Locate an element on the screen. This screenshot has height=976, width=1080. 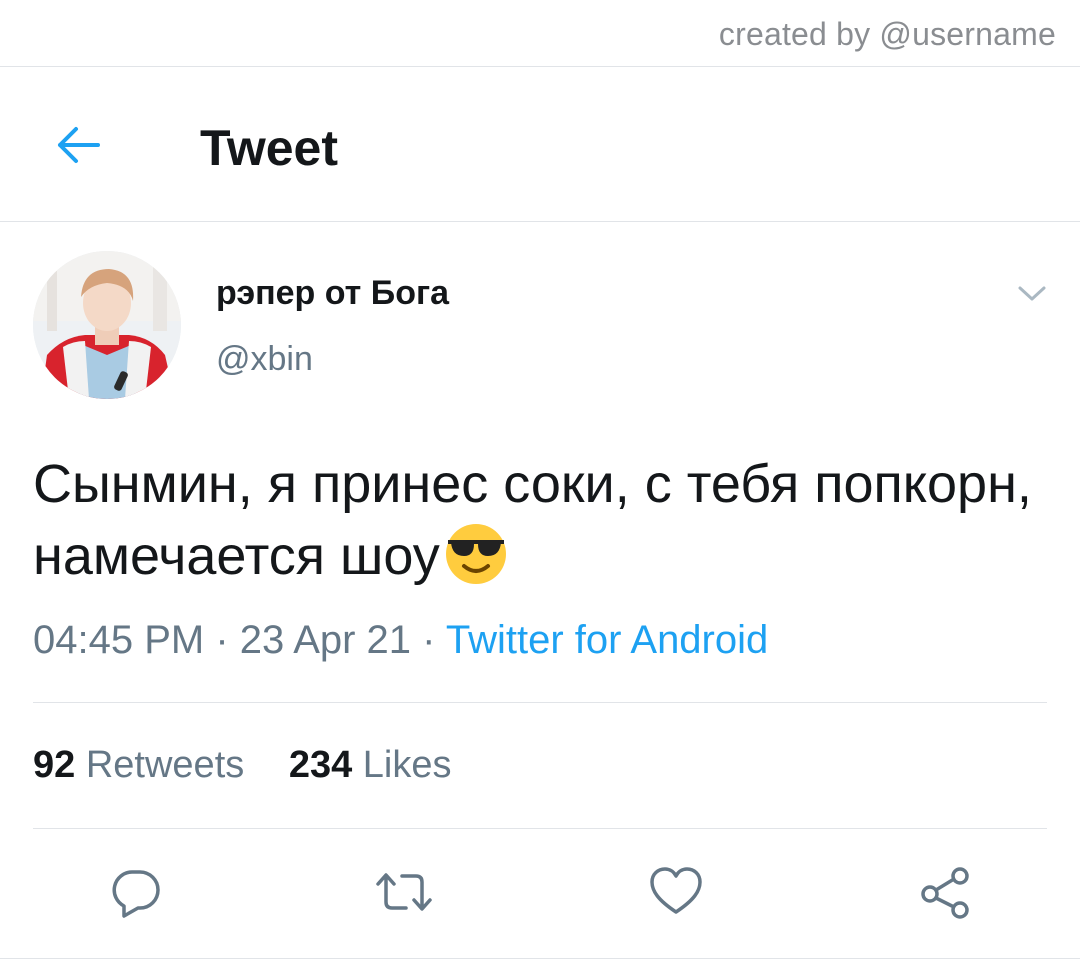
share-button is located at coordinates (944, 892).